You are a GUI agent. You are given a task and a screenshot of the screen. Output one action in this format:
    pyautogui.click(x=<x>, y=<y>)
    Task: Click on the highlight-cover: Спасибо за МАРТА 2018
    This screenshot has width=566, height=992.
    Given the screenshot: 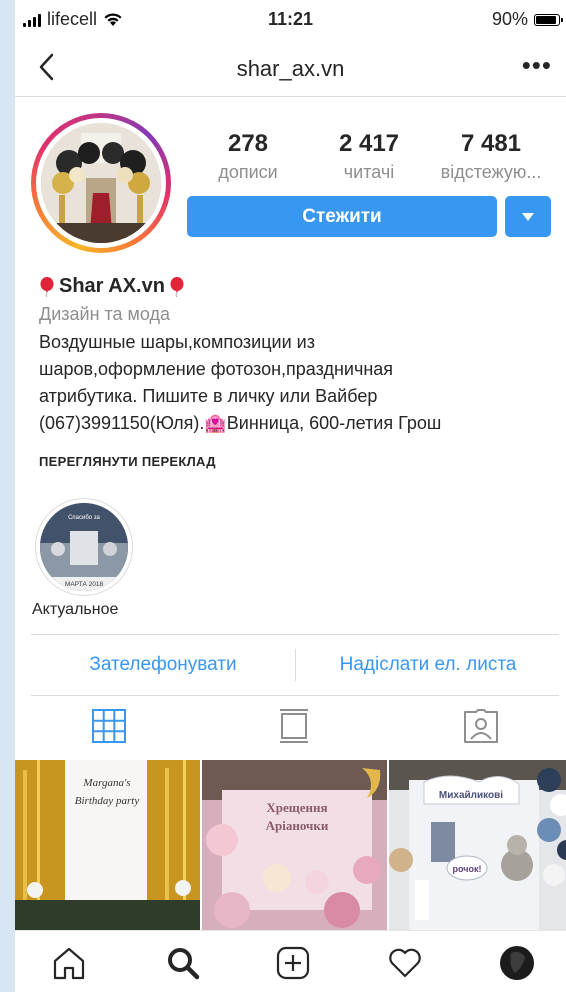 What is the action you would take?
    pyautogui.click(x=84, y=547)
    